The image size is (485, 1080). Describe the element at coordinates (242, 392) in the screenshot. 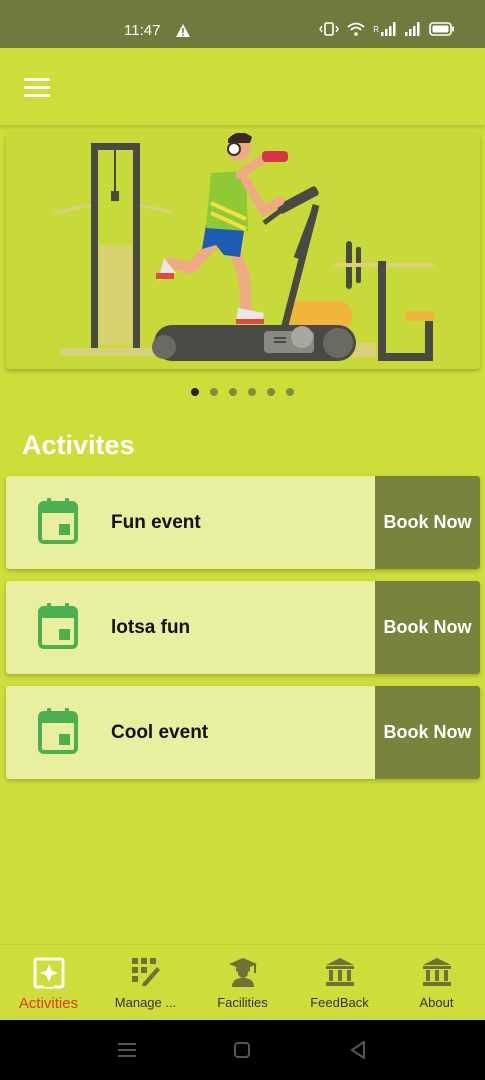

I see `carousel-indicator` at that location.